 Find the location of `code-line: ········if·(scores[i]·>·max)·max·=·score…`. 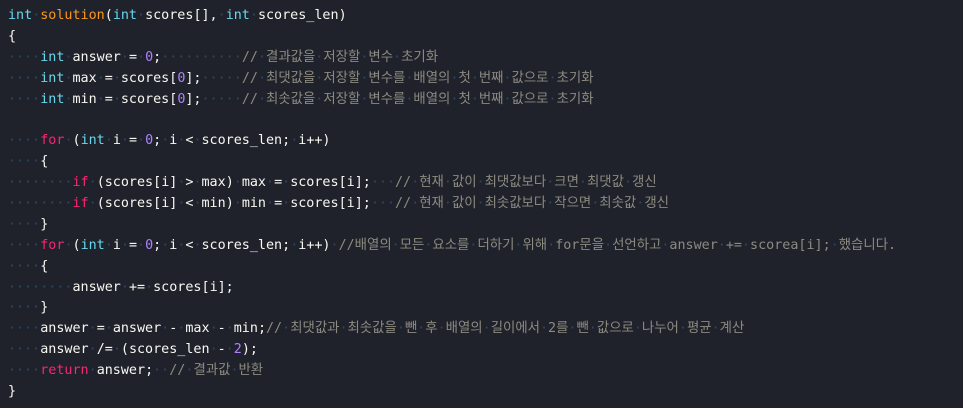

code-line: ········if·(scores[i]·>·max)·max·=·score… is located at coordinates (485, 183).